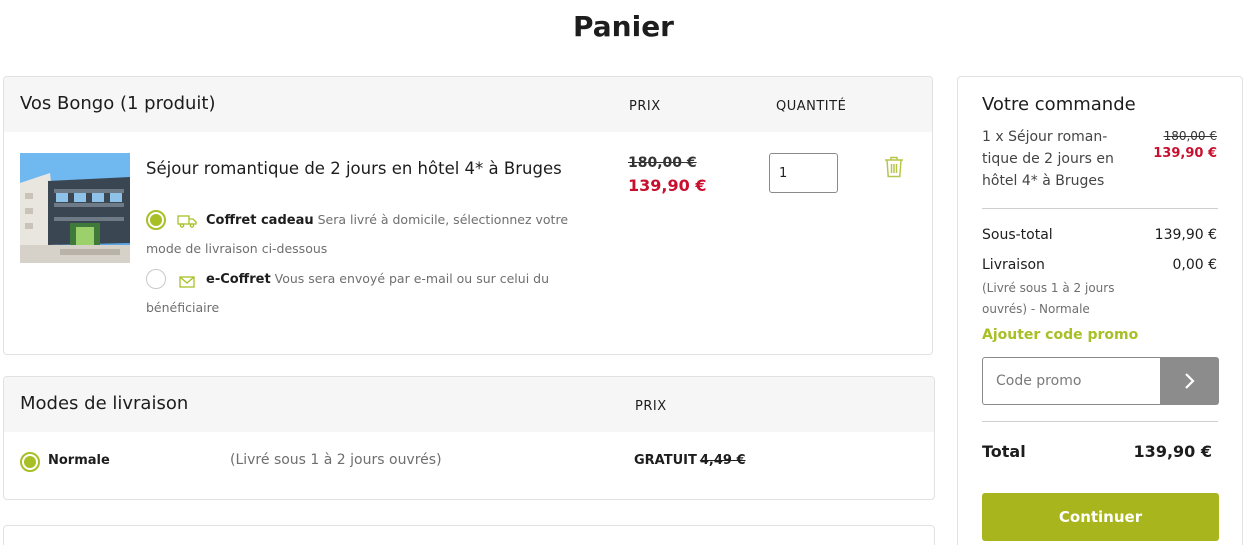 This screenshot has height=545, width=1247. What do you see at coordinates (645, 106) in the screenshot?
I see `price-column-label: PRIX` at bounding box center [645, 106].